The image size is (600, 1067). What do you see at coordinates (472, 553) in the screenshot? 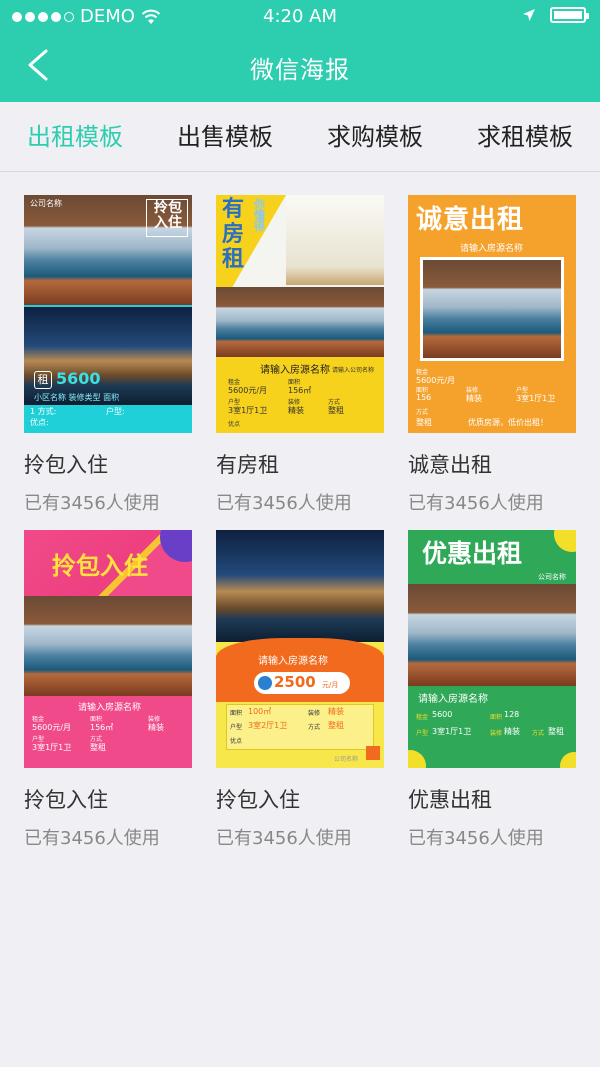
I see `poster-headline: 优惠出租` at bounding box center [472, 553].